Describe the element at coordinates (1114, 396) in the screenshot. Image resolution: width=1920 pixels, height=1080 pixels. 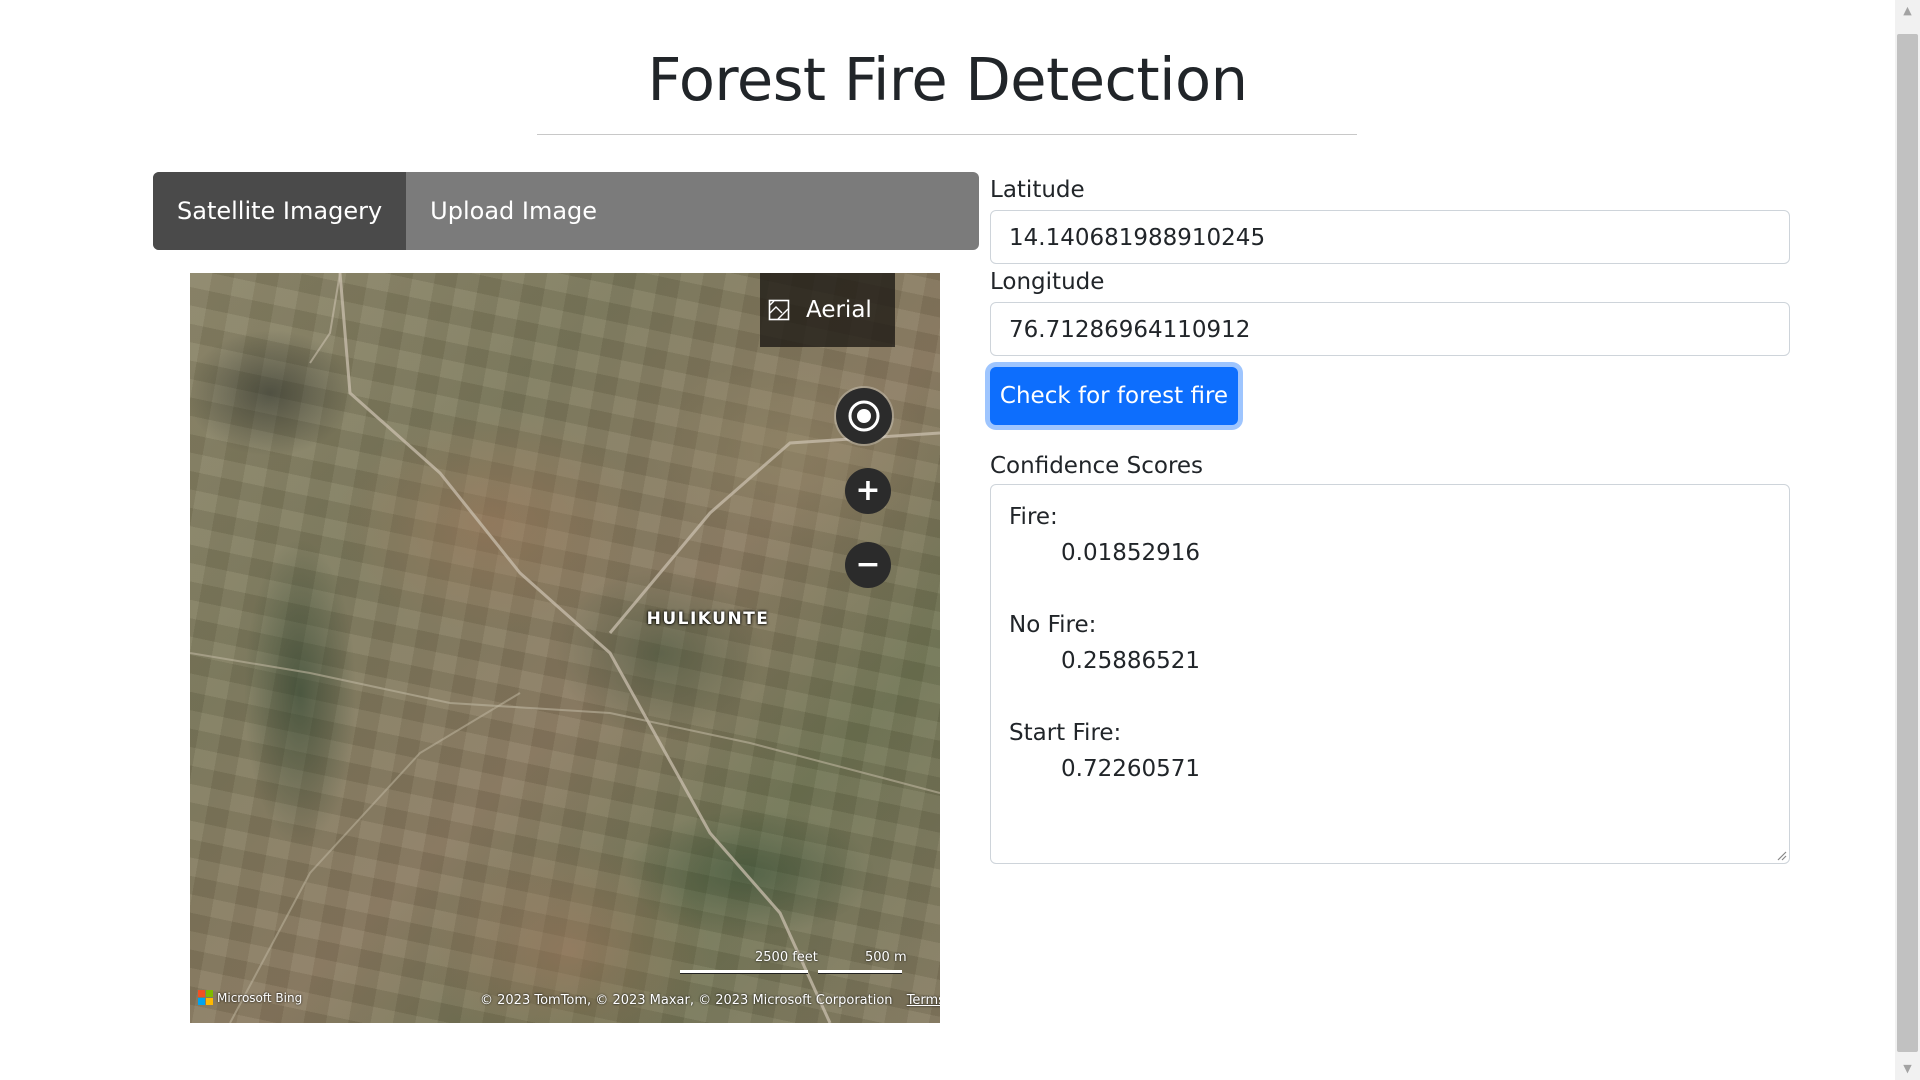
I see `check-for-forest-fire-button: Check for forest fire` at that location.